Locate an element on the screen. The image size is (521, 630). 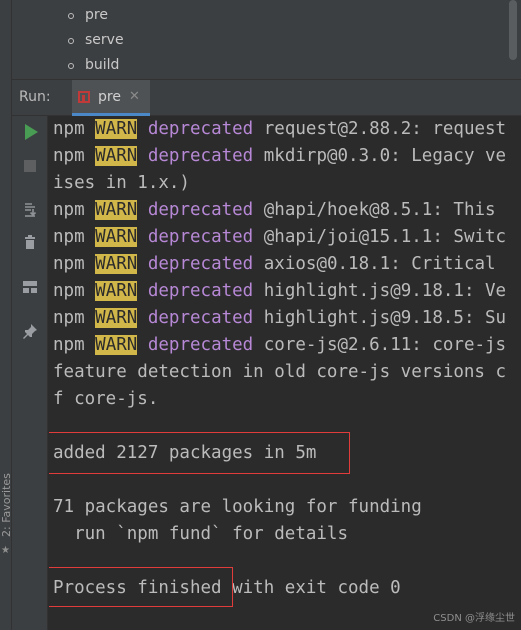
npm-scripts-panel: pre serve build is located at coordinates (266, 40).